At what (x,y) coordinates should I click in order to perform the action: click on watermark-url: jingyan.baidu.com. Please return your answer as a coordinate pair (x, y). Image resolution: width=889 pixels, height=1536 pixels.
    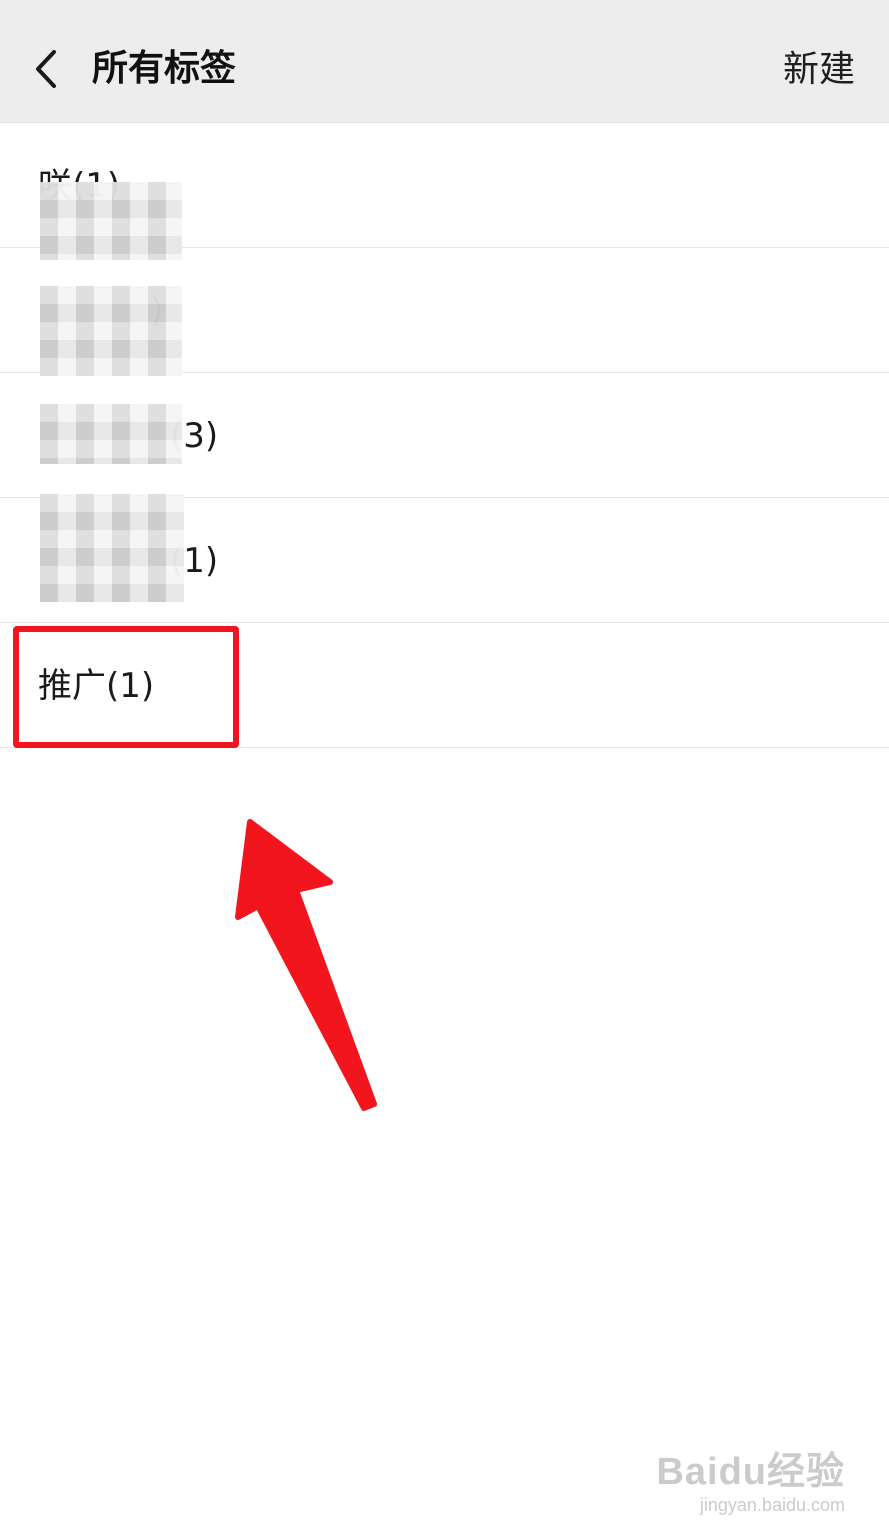
    Looking at the image, I should click on (772, 1505).